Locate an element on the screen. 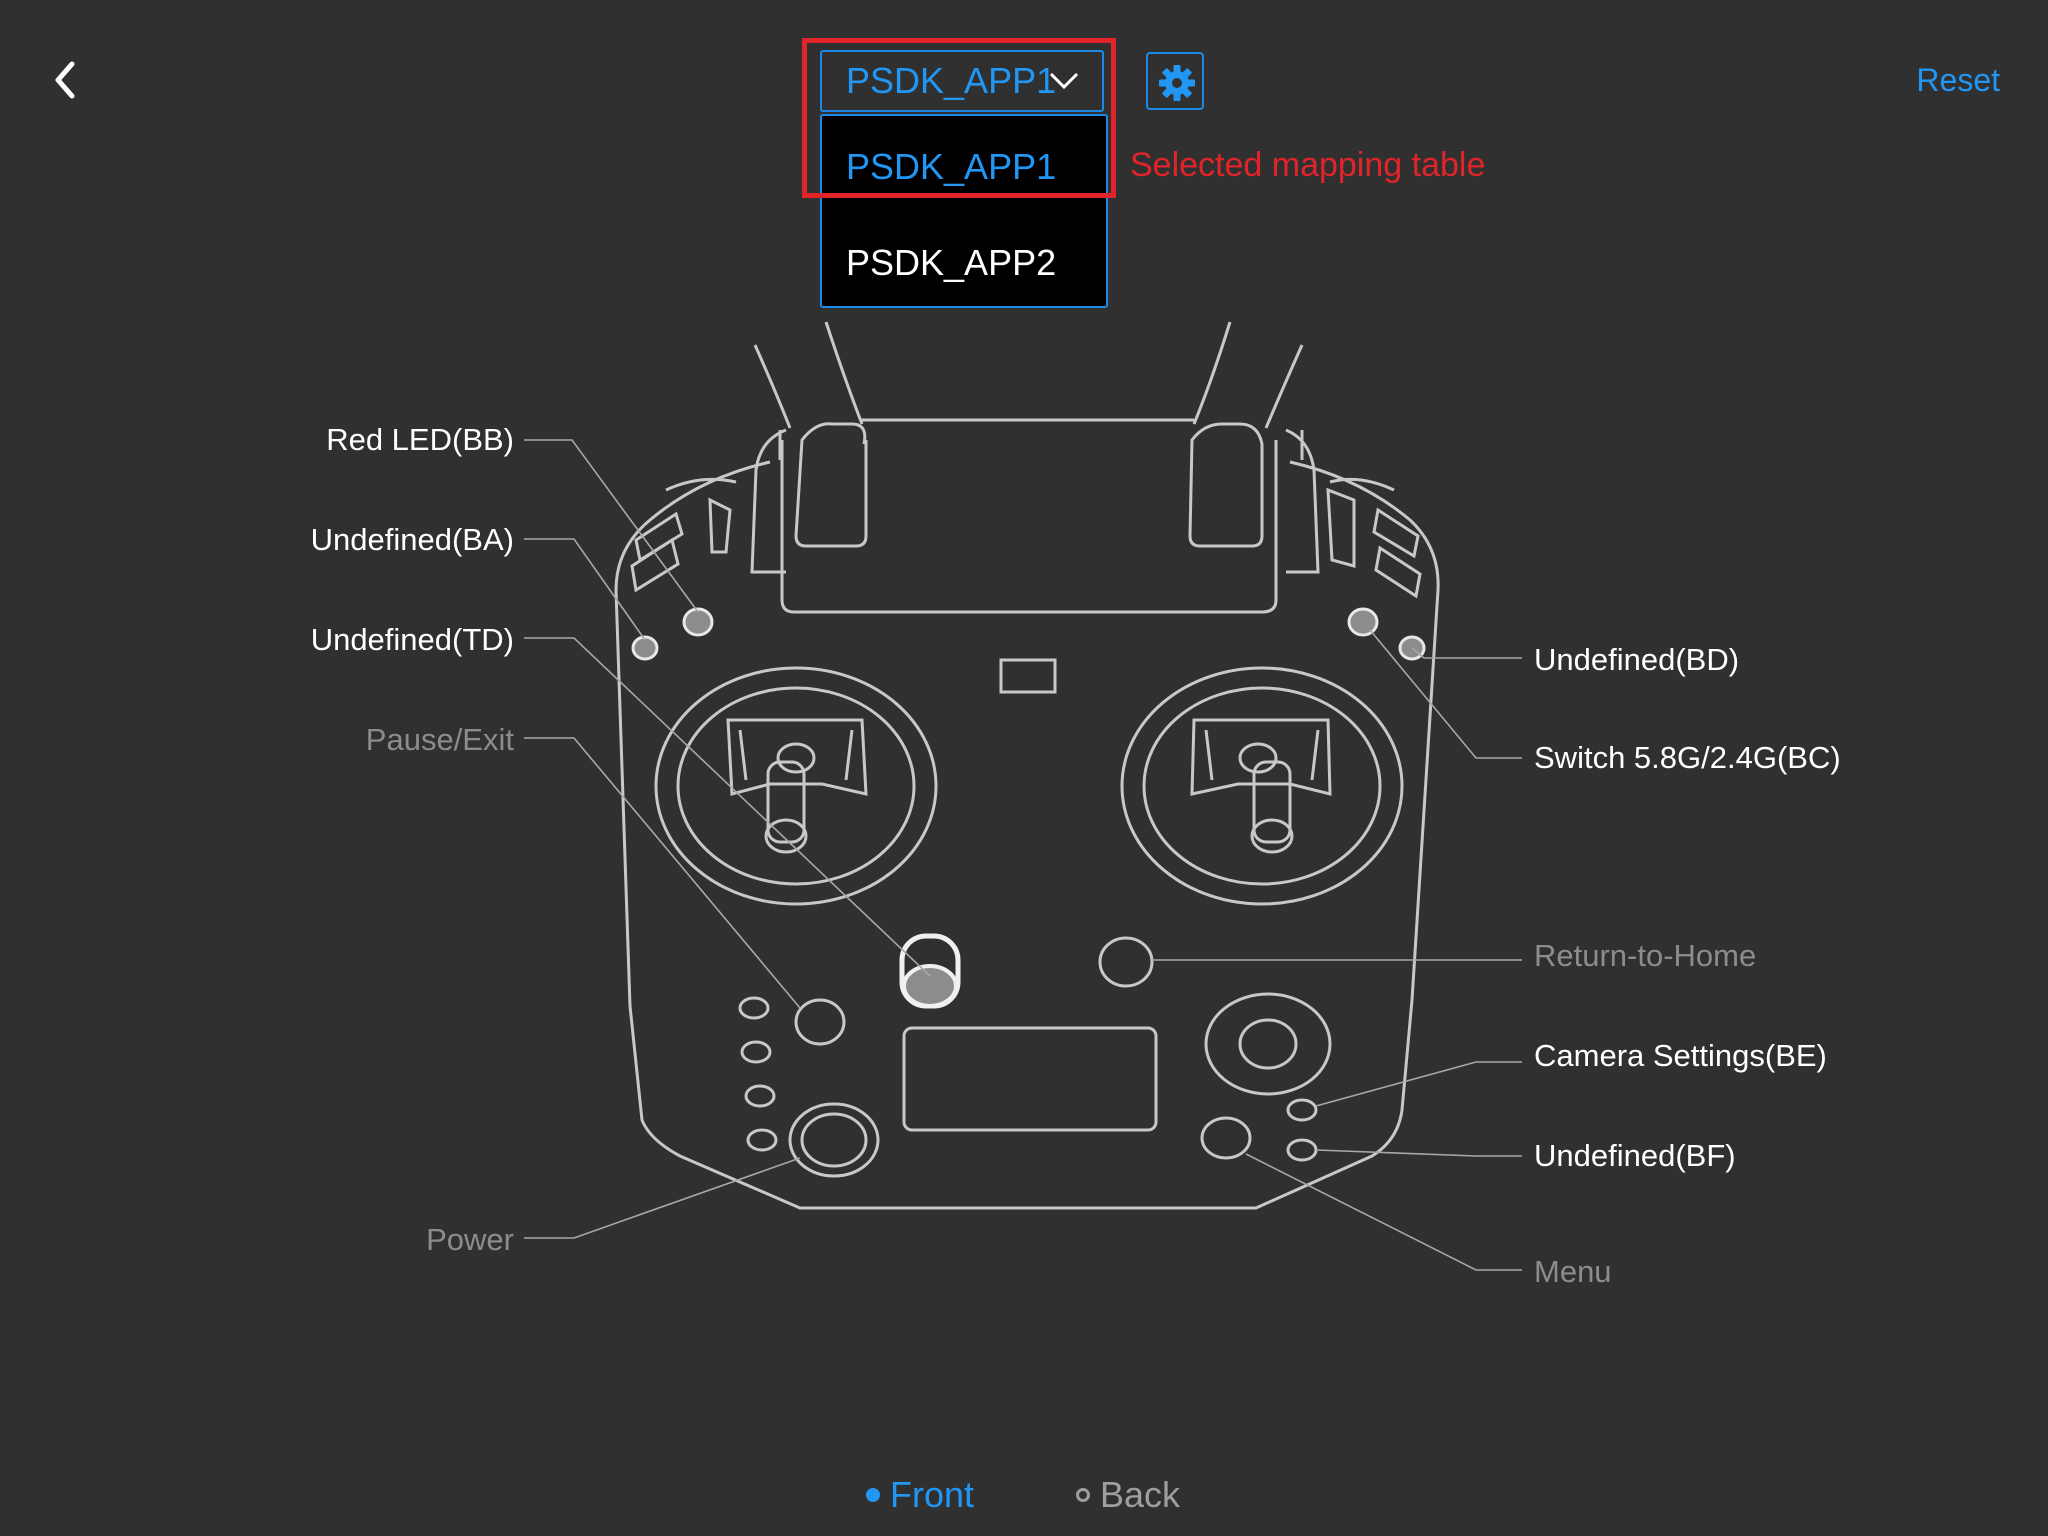 The image size is (2048, 1536). label-undefined-bf: Undefined(BF) is located at coordinates (1635, 1156).